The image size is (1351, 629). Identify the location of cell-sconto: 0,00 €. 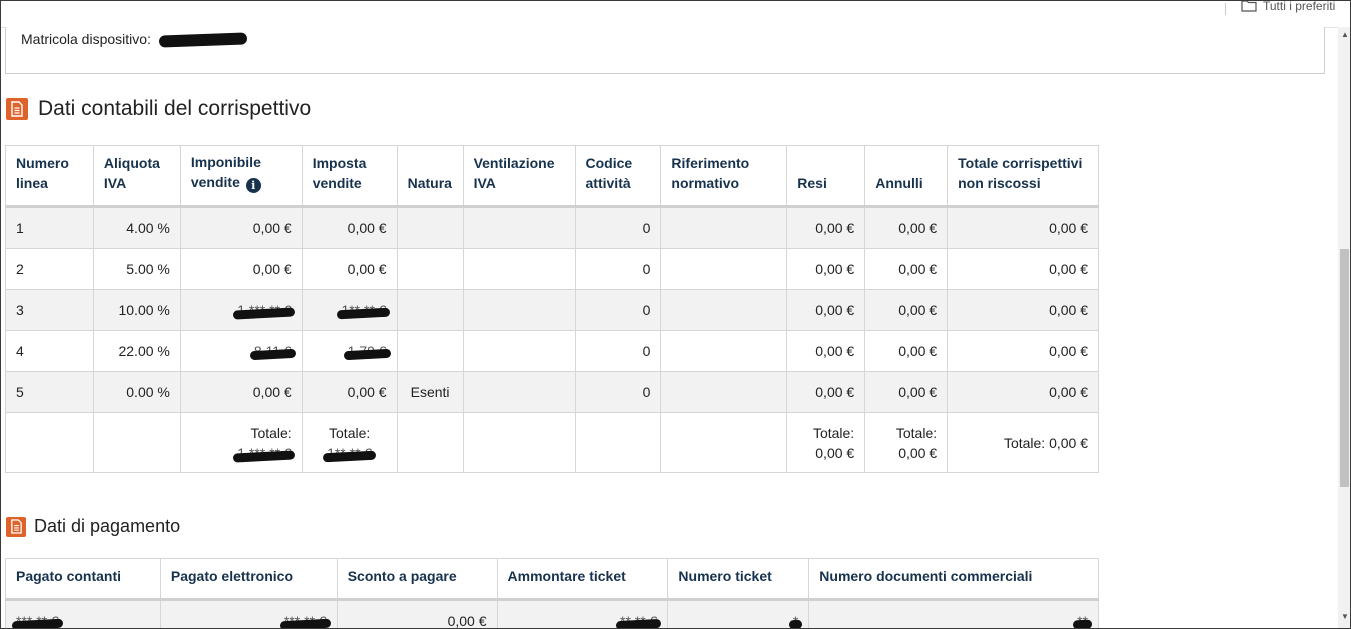
(417, 613).